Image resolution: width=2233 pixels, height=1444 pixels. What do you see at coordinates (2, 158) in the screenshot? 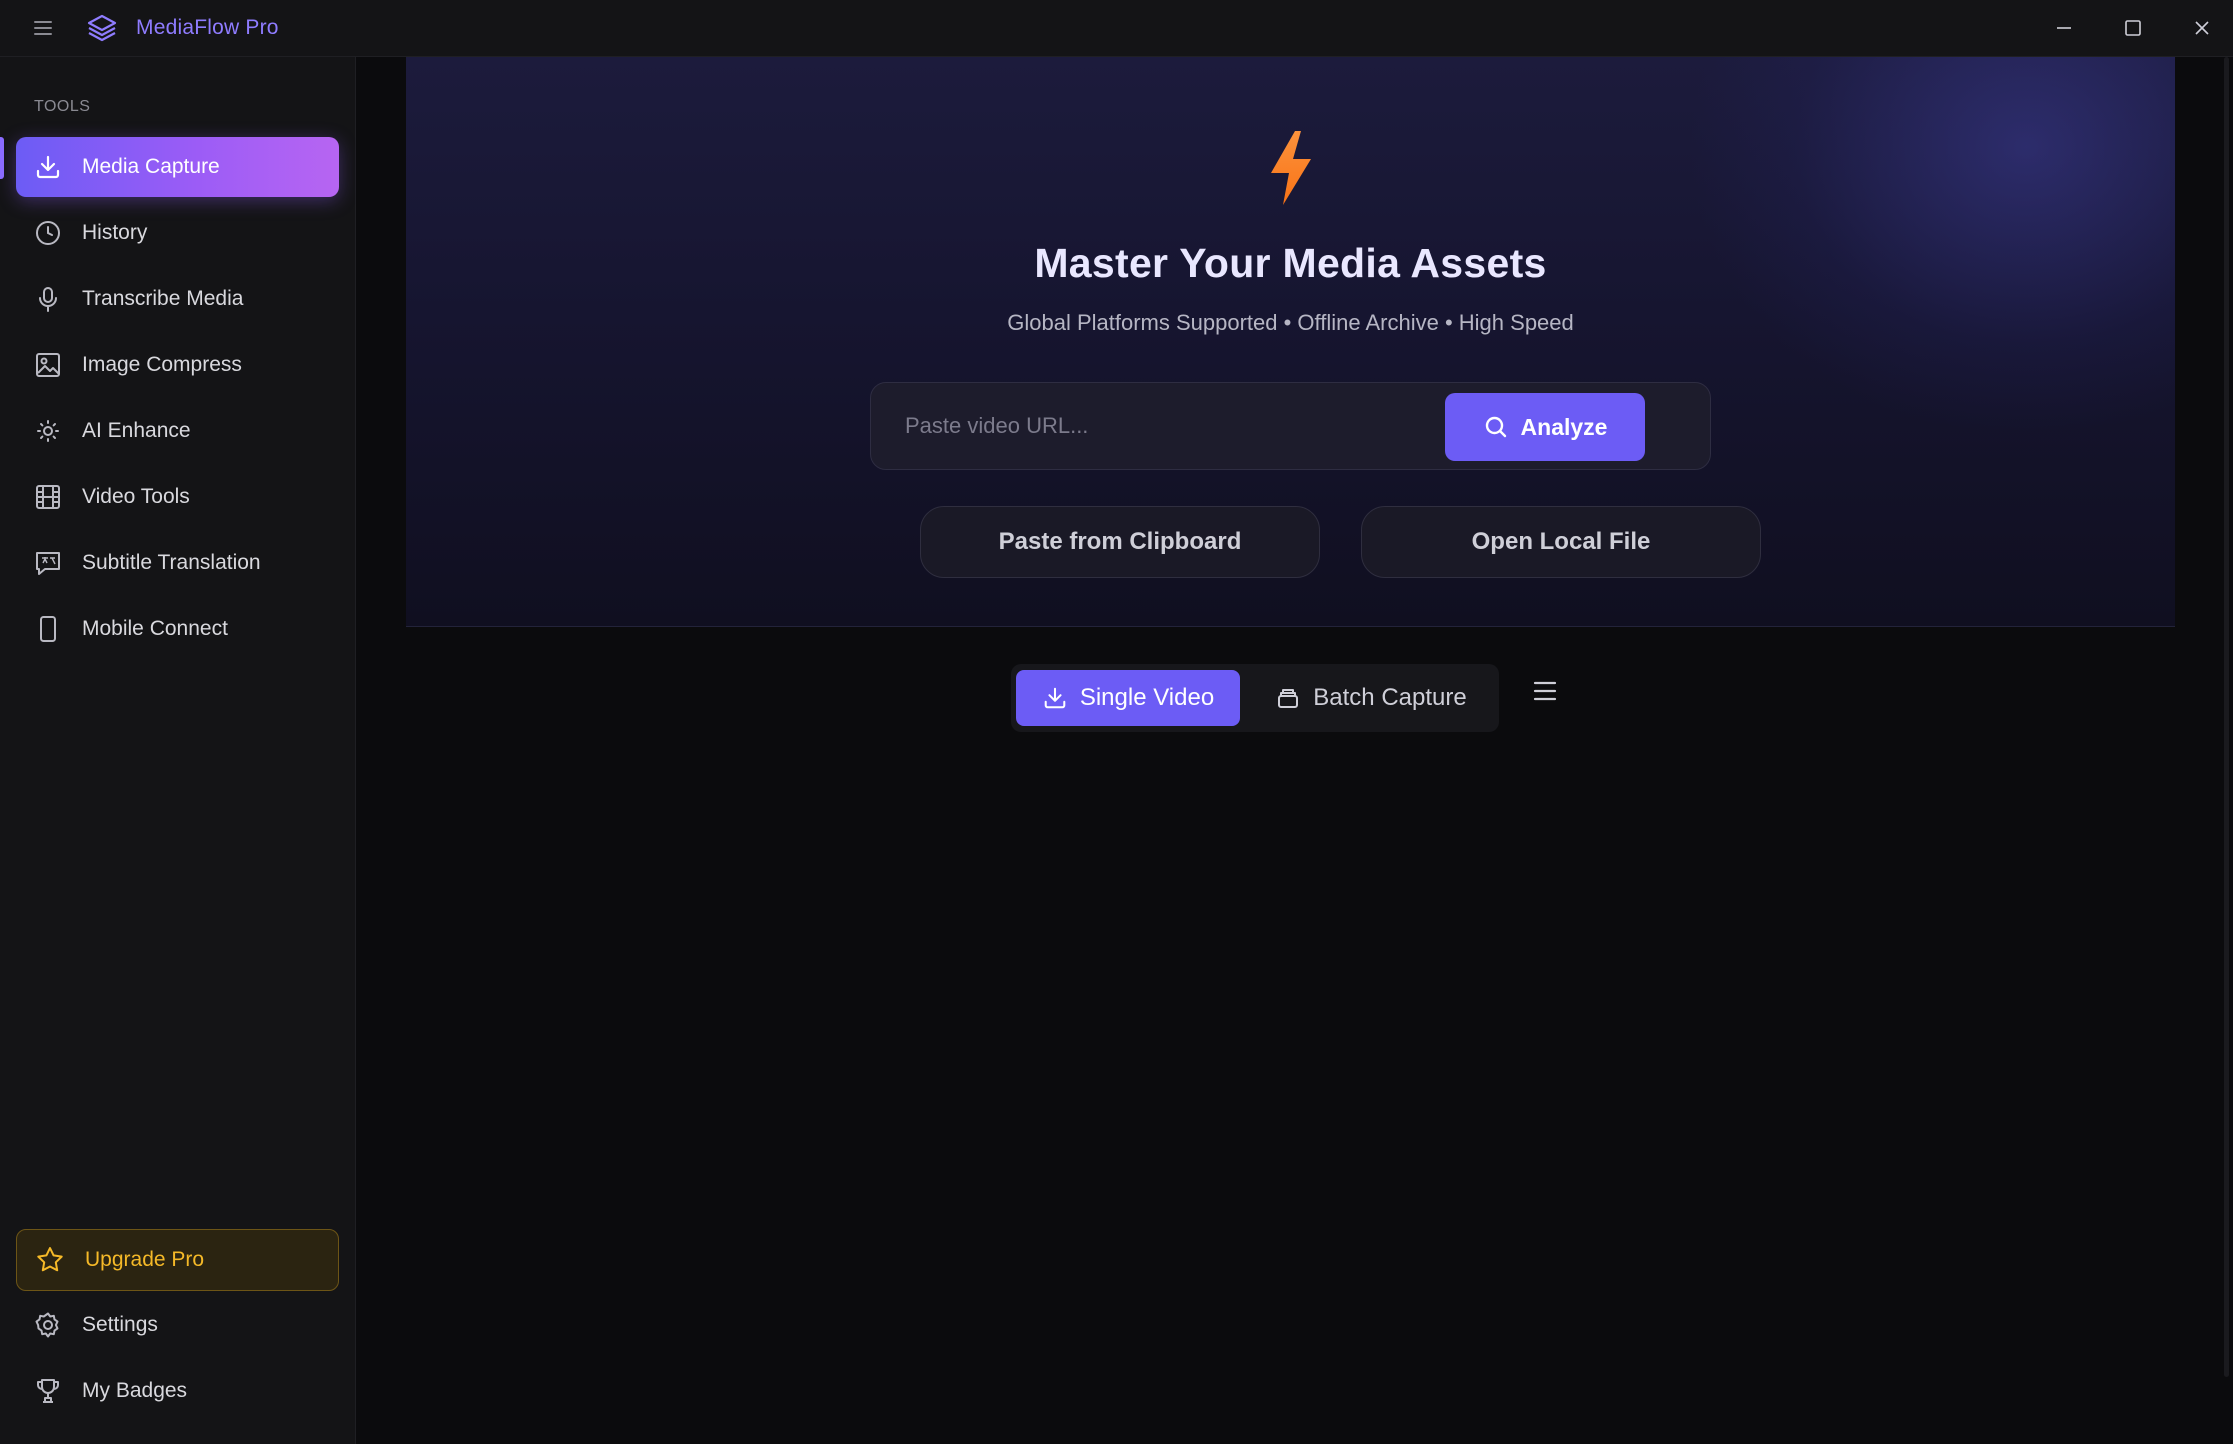
I see `active-indicator` at bounding box center [2, 158].